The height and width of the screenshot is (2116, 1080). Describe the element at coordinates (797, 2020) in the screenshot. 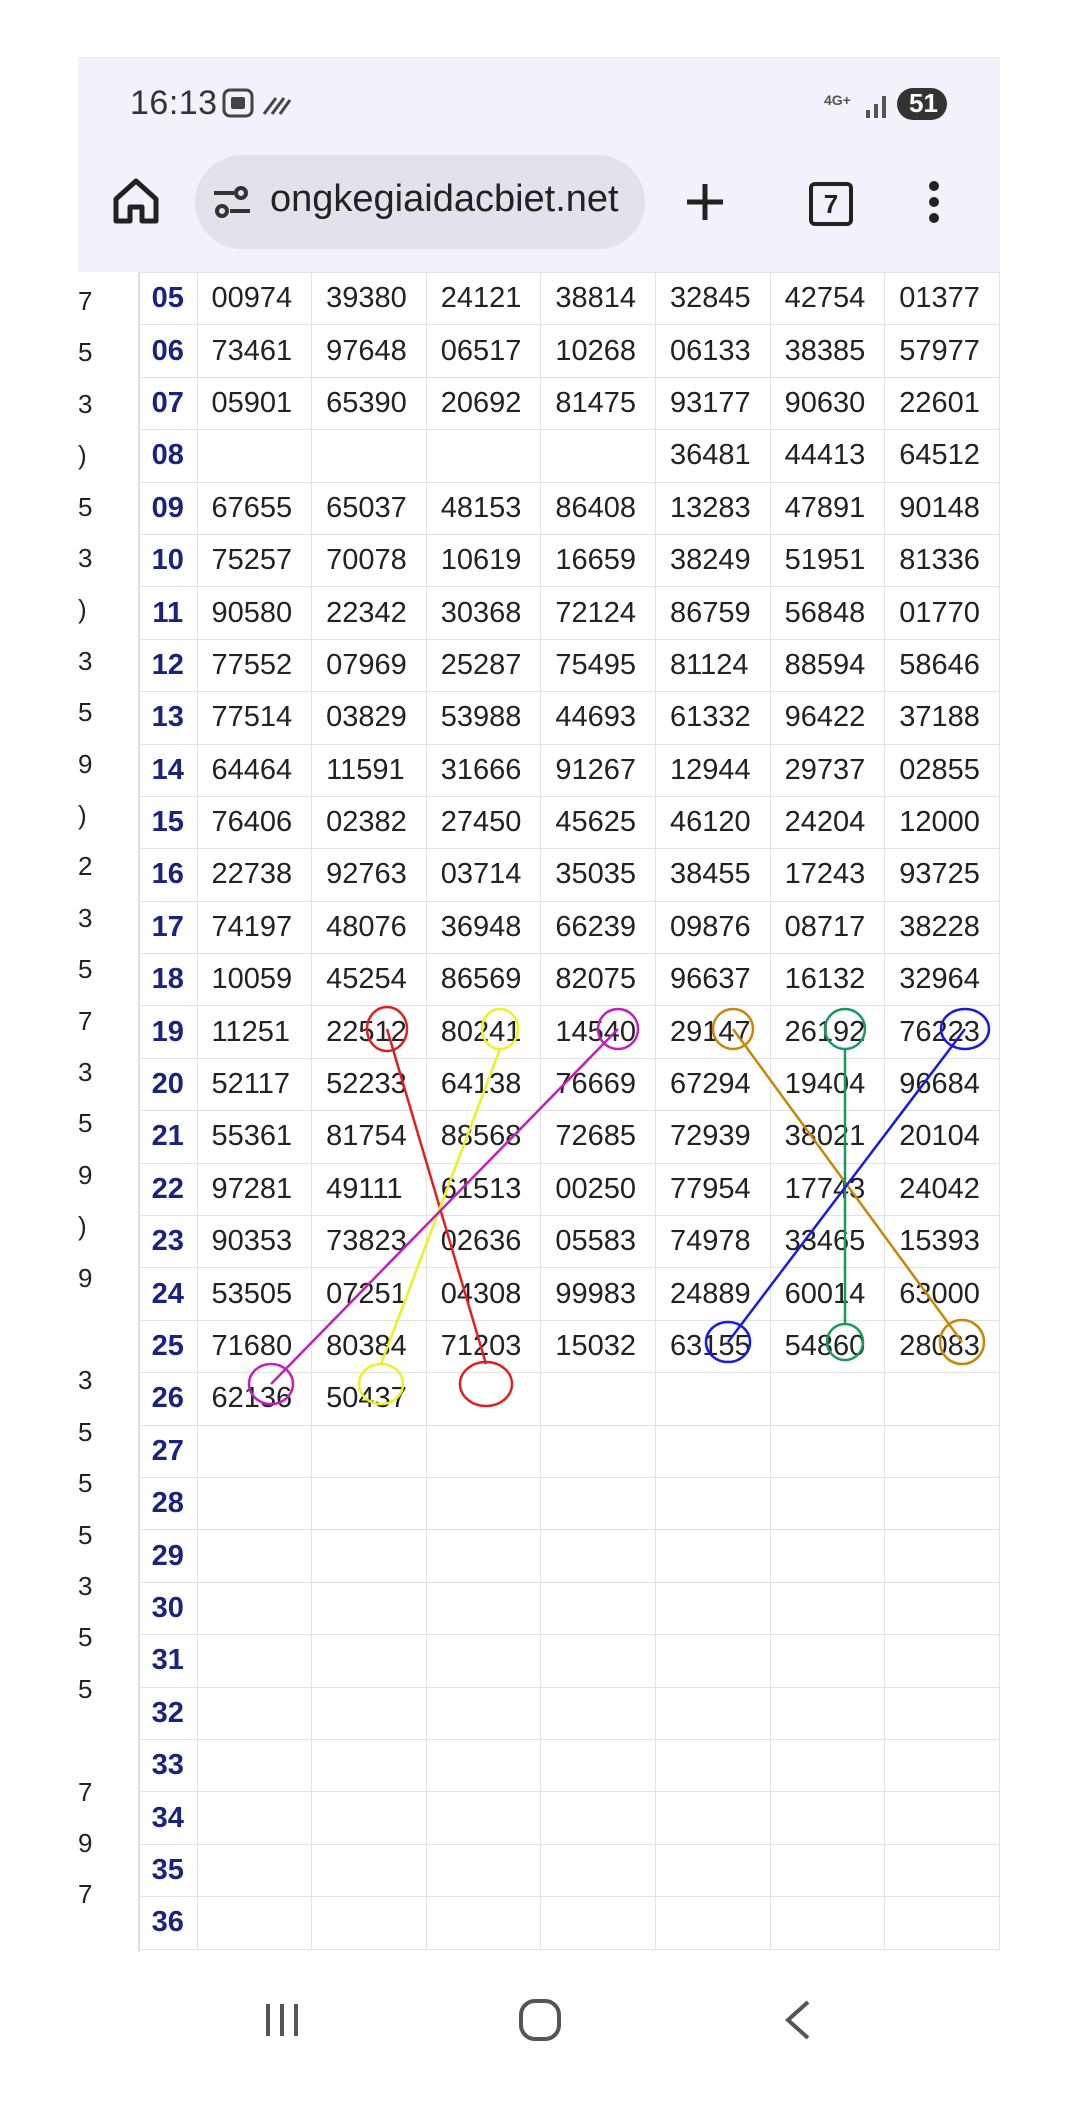

I see `back-icon` at that location.